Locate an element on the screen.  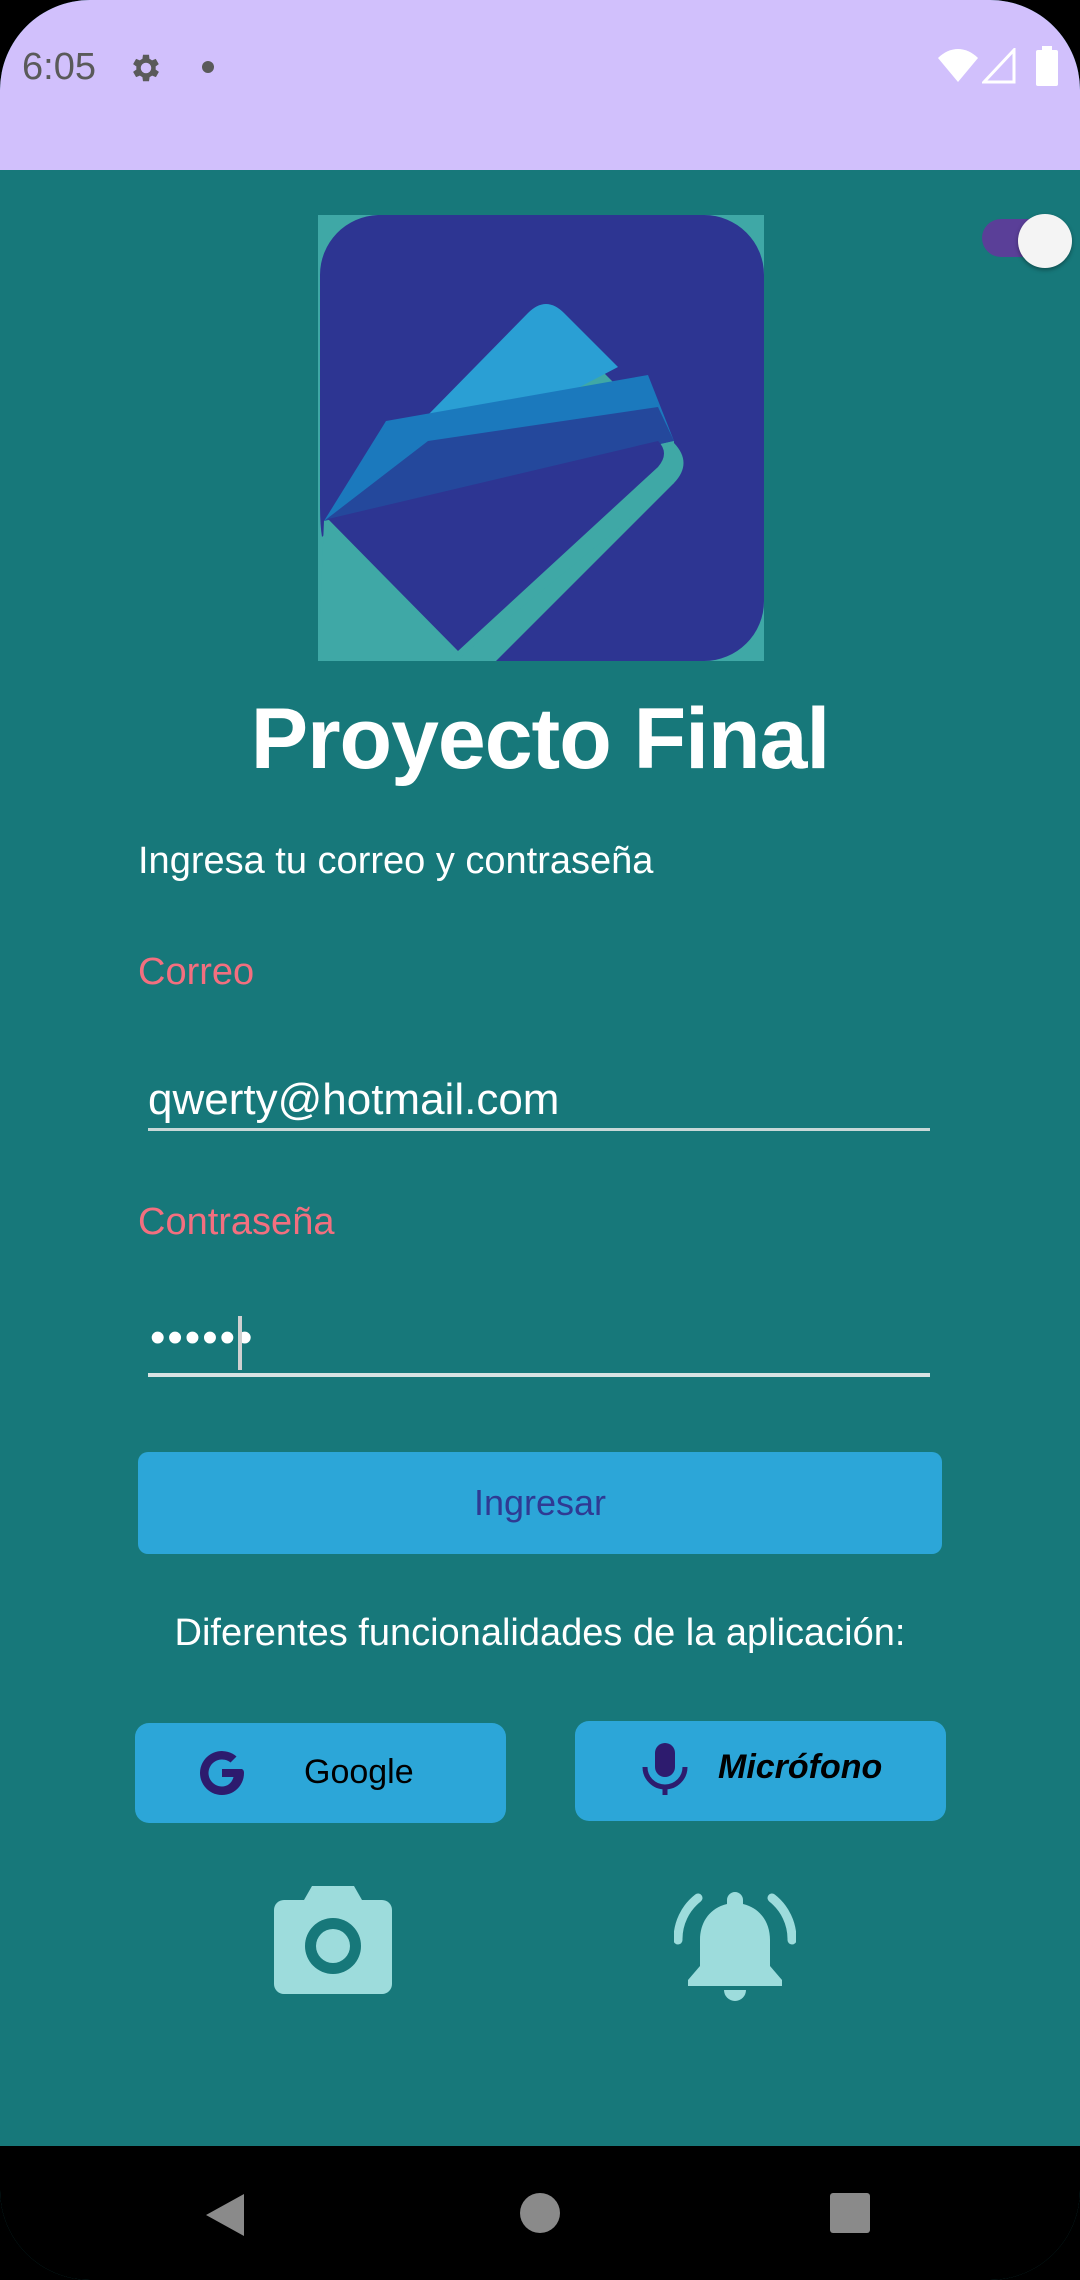
battery-icon is located at coordinates (1047, 66).